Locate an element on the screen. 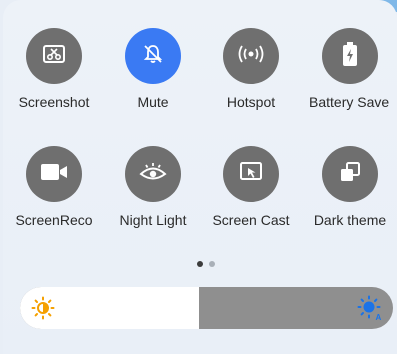 This screenshot has height=354, width=397. tile-mute-label: Mute is located at coordinates (153, 102).